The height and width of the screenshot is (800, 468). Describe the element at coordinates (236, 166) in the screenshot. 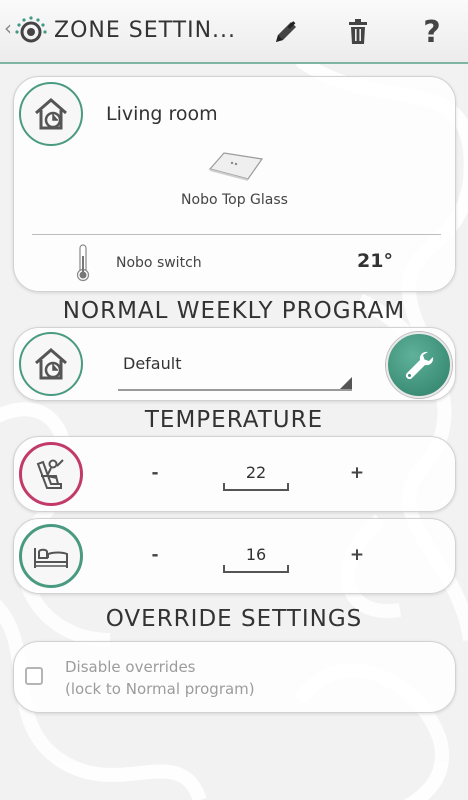

I see `heater-device-icon` at that location.